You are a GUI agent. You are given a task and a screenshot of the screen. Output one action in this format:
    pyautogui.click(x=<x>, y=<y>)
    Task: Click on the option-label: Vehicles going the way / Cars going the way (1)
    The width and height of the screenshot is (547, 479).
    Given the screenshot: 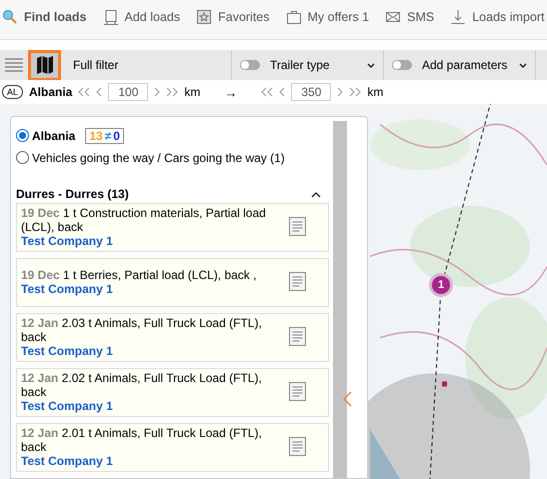 What is the action you would take?
    pyautogui.click(x=158, y=157)
    